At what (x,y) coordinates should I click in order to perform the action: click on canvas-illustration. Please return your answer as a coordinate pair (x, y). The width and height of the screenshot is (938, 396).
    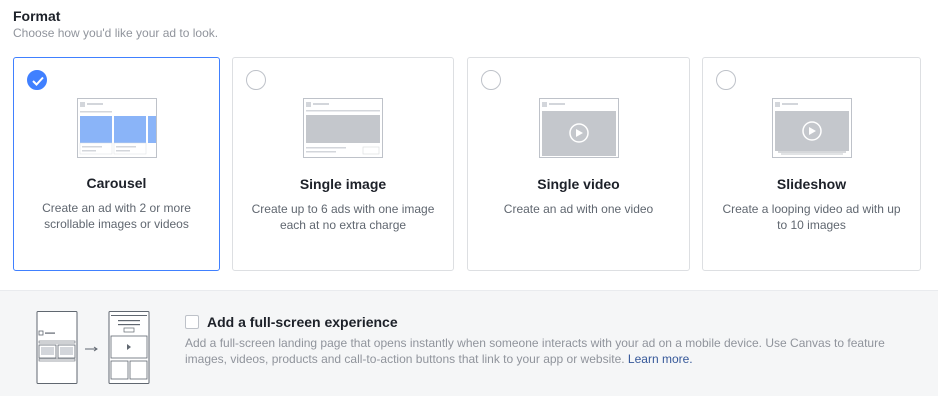
    Looking at the image, I should click on (93, 347).